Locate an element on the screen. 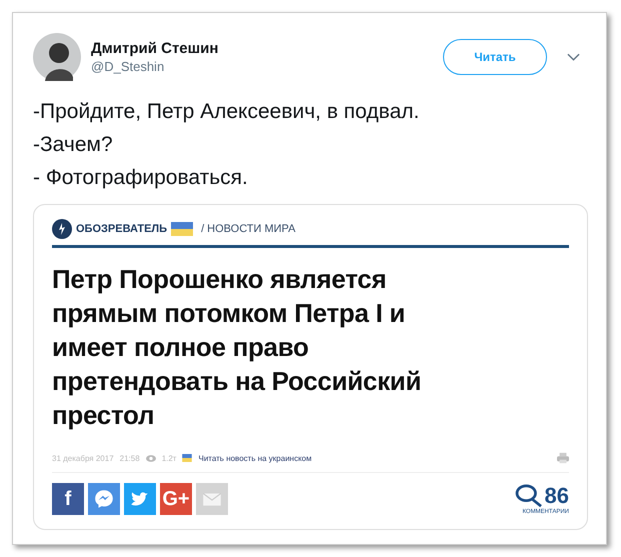 The height and width of the screenshot is (557, 621). tweet-text: -Пройдите, Петр Алексеевич, в подвал. is located at coordinates (226, 112).